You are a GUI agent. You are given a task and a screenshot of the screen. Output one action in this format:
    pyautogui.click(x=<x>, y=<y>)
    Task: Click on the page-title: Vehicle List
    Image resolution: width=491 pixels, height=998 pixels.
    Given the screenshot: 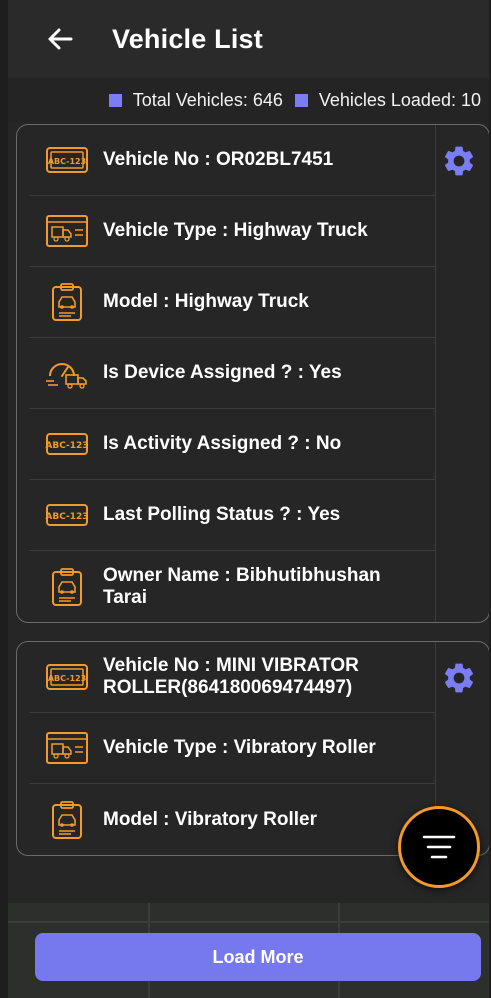 What is the action you would take?
    pyautogui.click(x=187, y=38)
    